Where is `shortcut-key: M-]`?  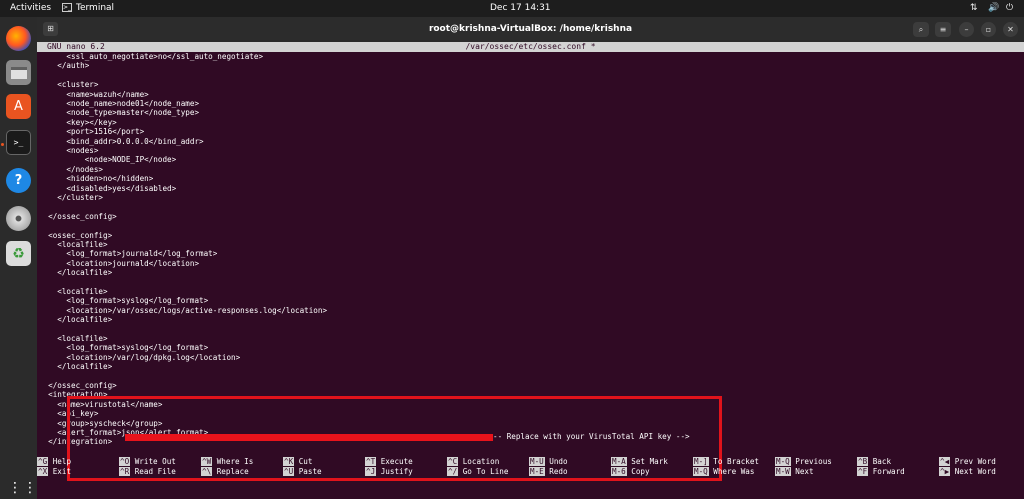 shortcut-key: M-] is located at coordinates (701, 461).